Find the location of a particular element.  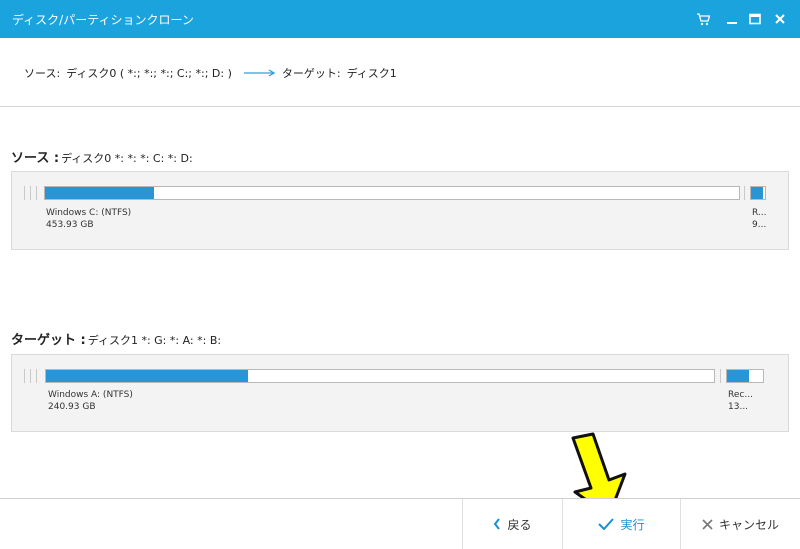

cart-icon is located at coordinates (703, 19).